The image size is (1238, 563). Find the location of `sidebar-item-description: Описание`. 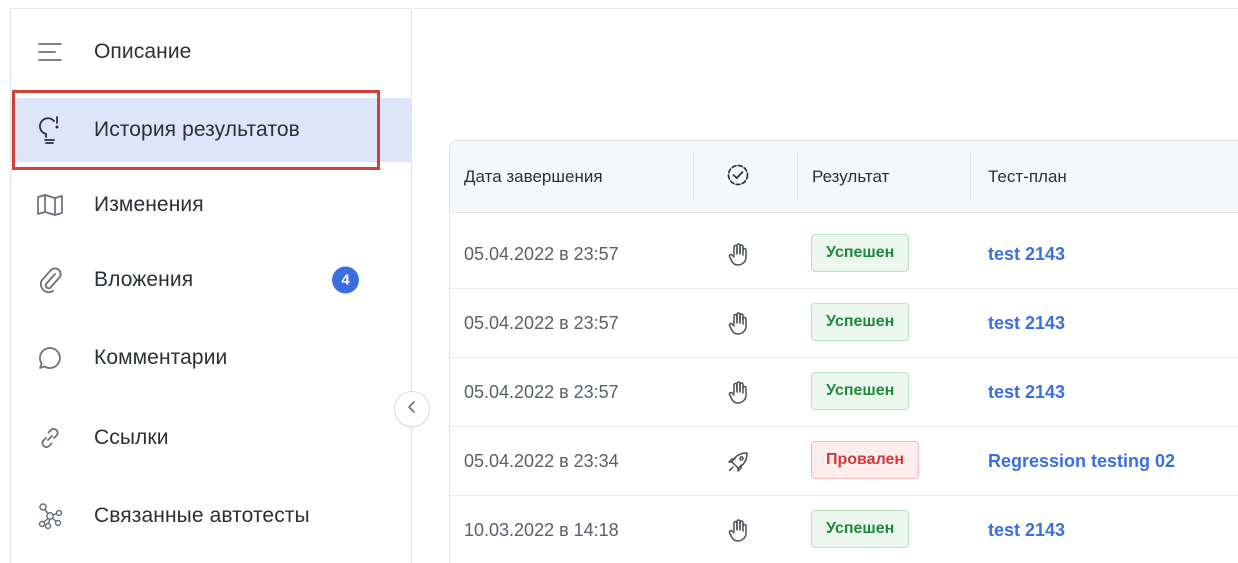

sidebar-item-description: Описание is located at coordinates (211, 52).